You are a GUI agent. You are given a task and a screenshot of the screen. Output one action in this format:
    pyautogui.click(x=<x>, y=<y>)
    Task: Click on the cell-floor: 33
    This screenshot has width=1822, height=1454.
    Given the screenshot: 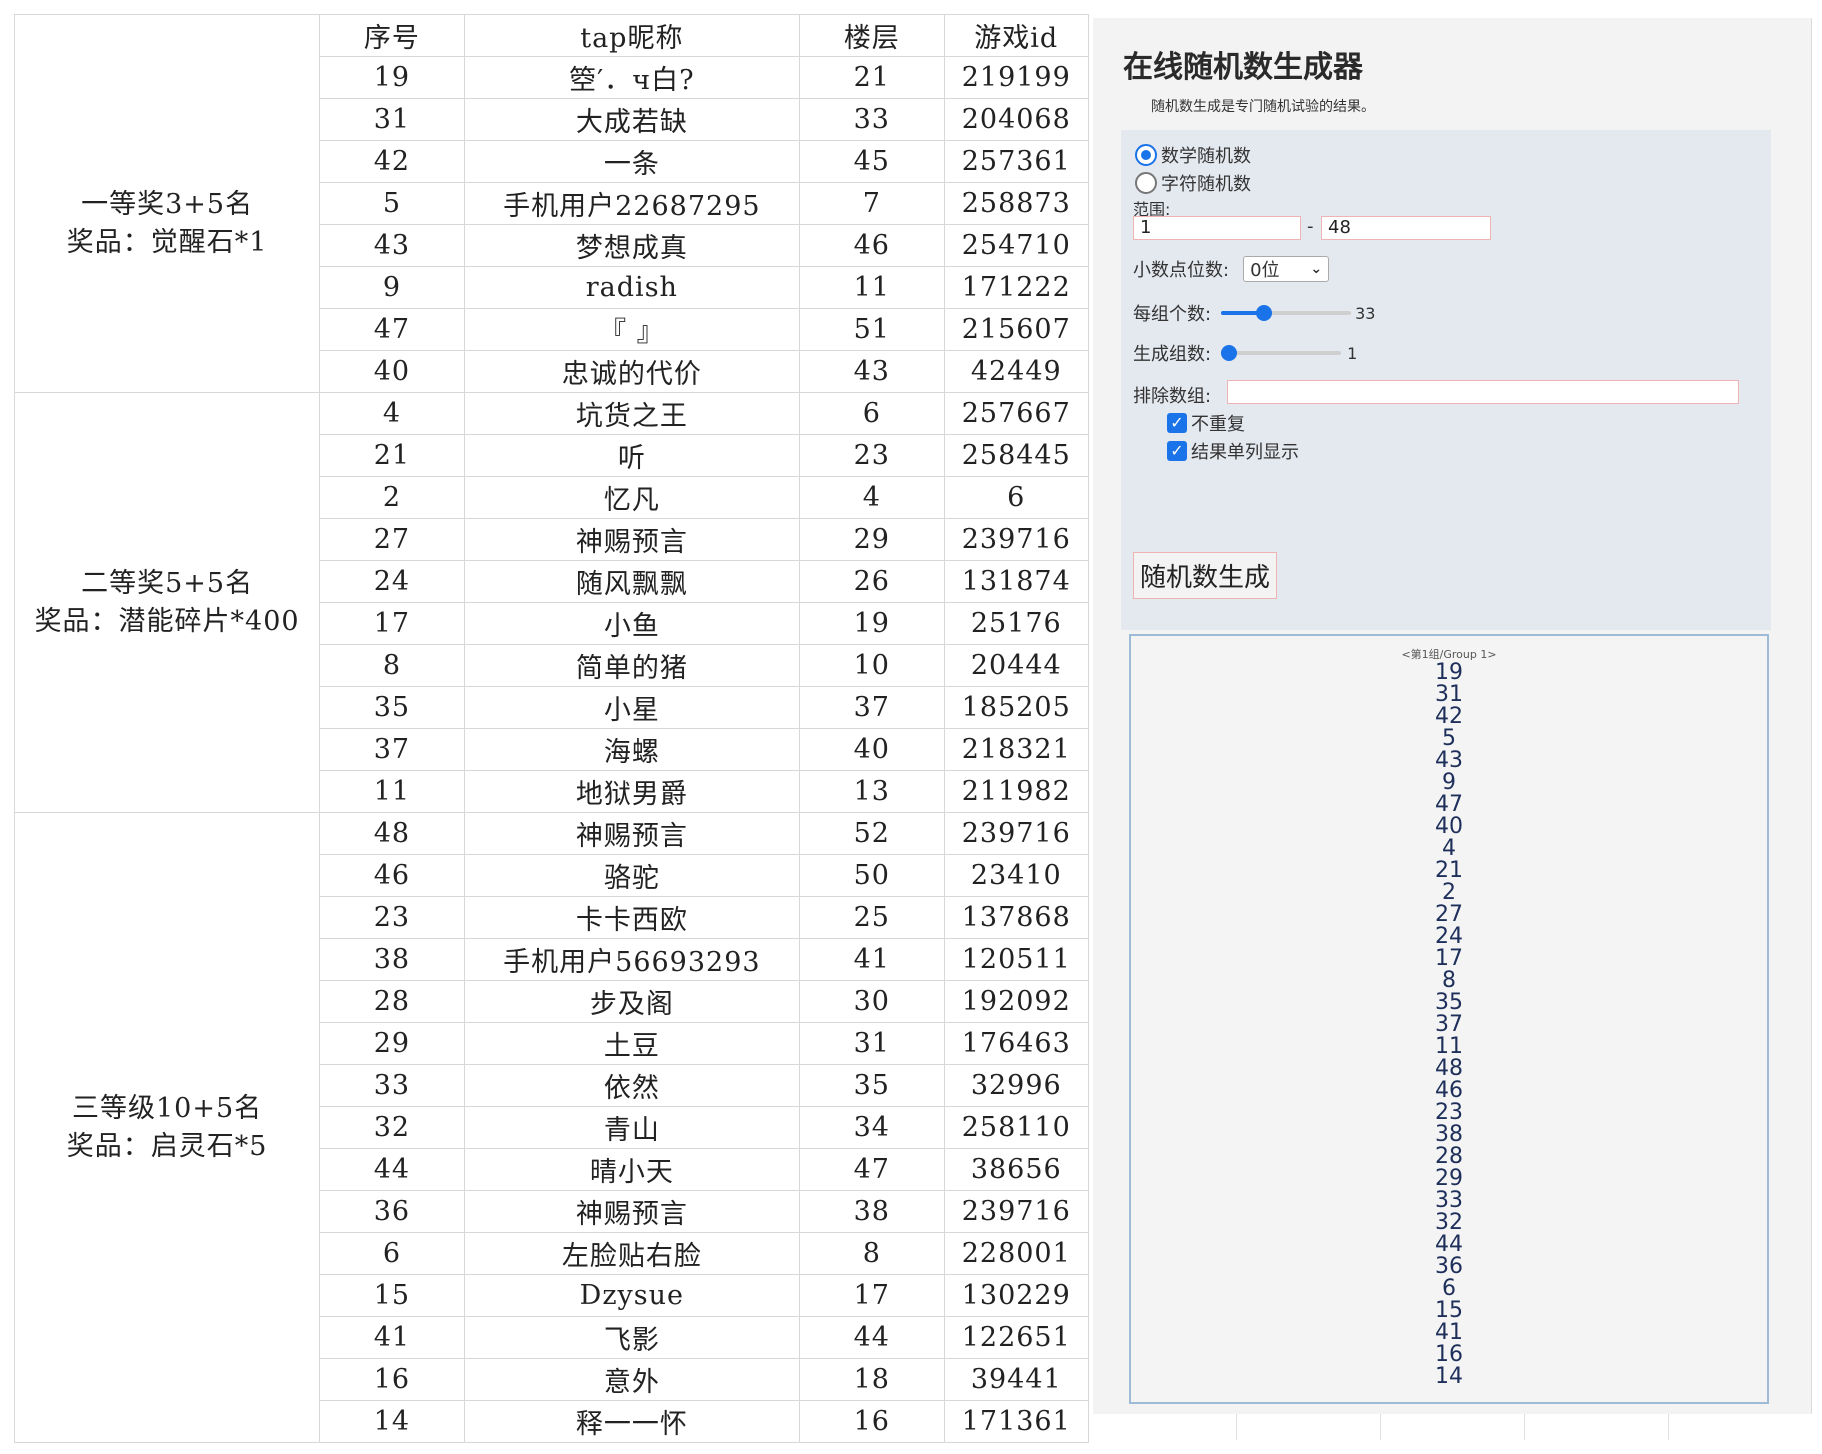 What is the action you would take?
    pyautogui.click(x=872, y=120)
    